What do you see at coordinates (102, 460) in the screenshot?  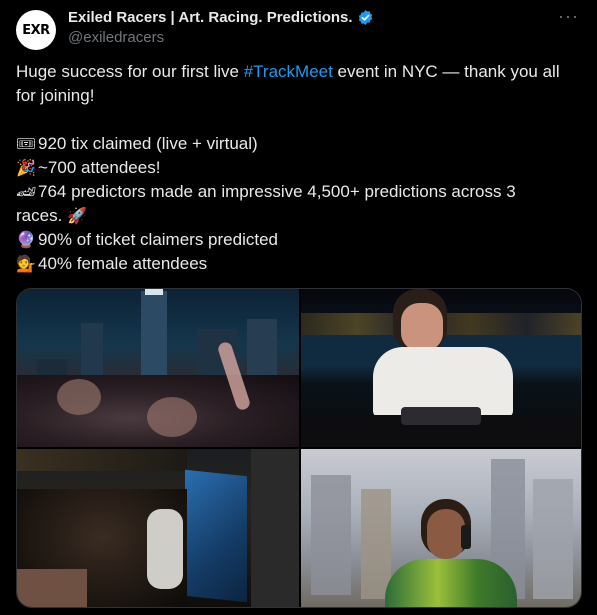 I see `ceiling-lights` at bounding box center [102, 460].